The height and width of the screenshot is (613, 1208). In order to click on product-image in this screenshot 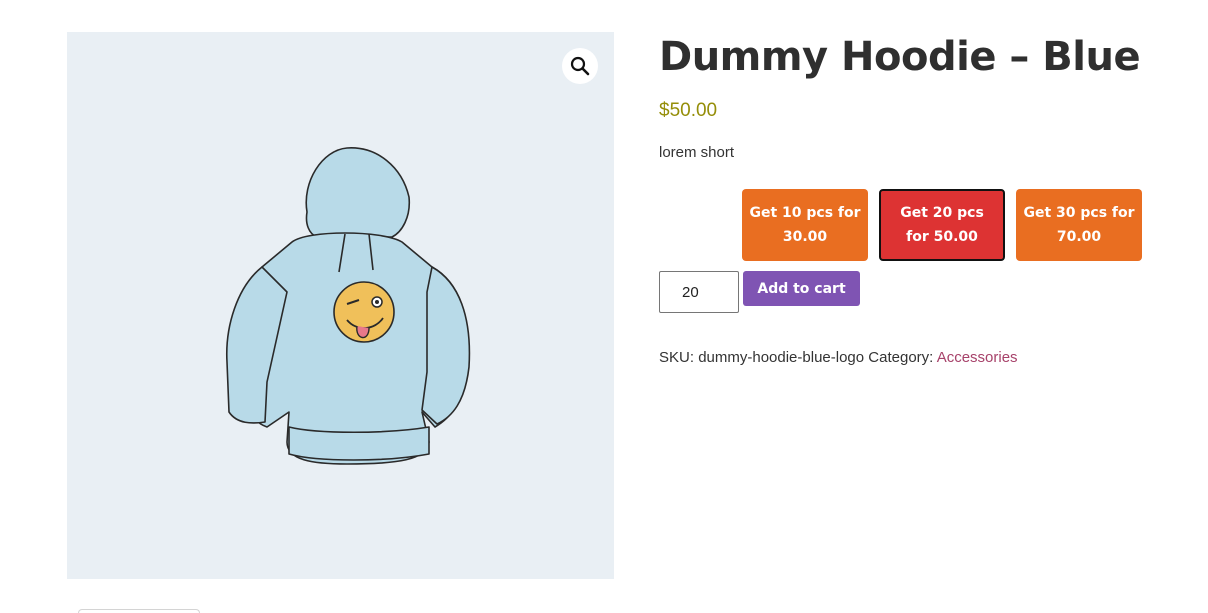, I will do `click(342, 307)`.